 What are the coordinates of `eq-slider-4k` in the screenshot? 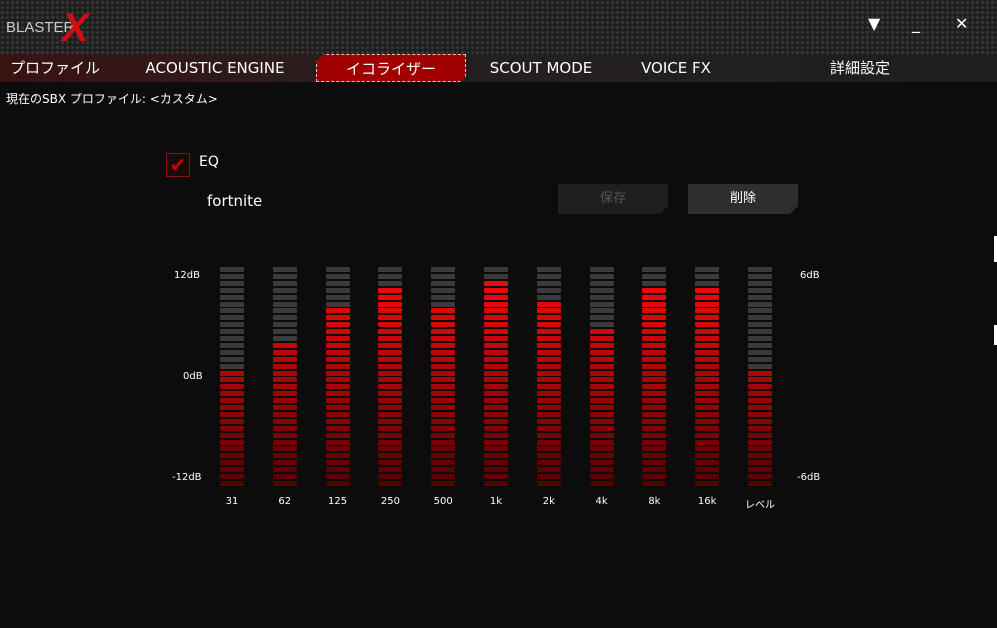 It's located at (601, 378).